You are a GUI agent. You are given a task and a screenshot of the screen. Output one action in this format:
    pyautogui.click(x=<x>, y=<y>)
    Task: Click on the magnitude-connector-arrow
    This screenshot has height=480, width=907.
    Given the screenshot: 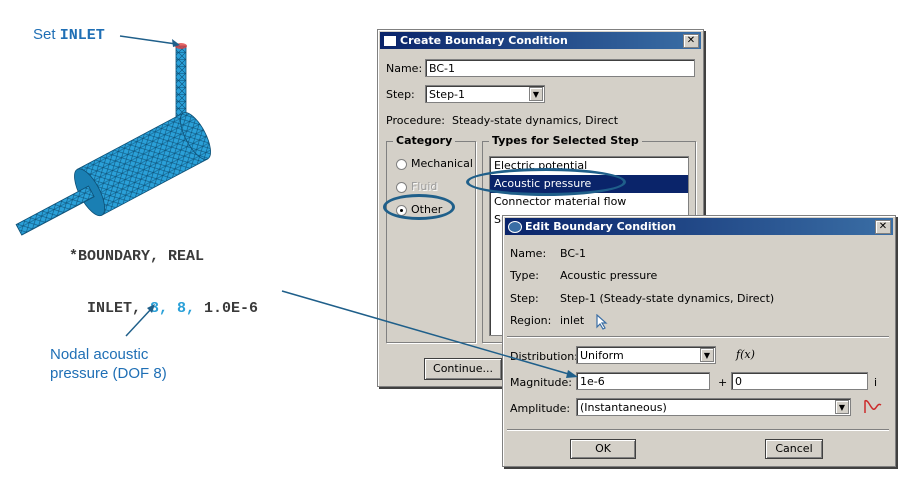 What is the action you would take?
    pyautogui.click(x=429, y=334)
    